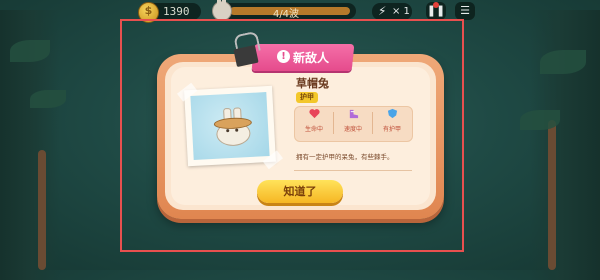  I want to click on coin-amount: 1390, so click(176, 11).